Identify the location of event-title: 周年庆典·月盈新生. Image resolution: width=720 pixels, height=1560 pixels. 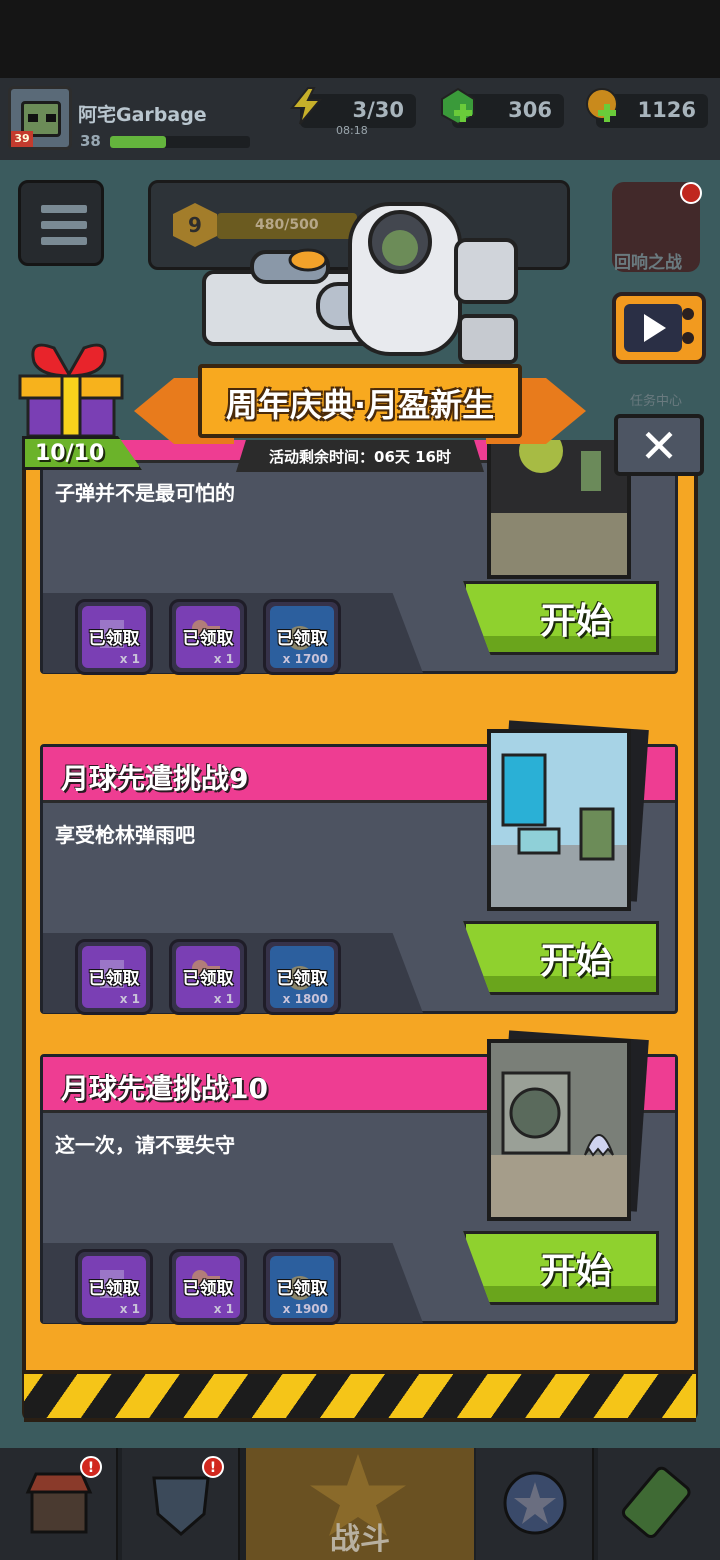
(360, 405).